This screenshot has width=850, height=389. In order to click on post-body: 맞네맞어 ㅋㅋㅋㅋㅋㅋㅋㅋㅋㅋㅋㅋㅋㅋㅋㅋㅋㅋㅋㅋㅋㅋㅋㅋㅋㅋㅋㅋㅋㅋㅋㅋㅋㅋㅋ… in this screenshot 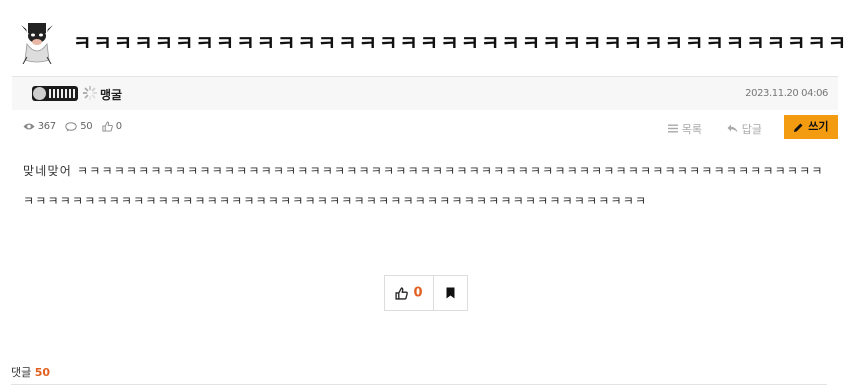, I will do `click(423, 186)`.